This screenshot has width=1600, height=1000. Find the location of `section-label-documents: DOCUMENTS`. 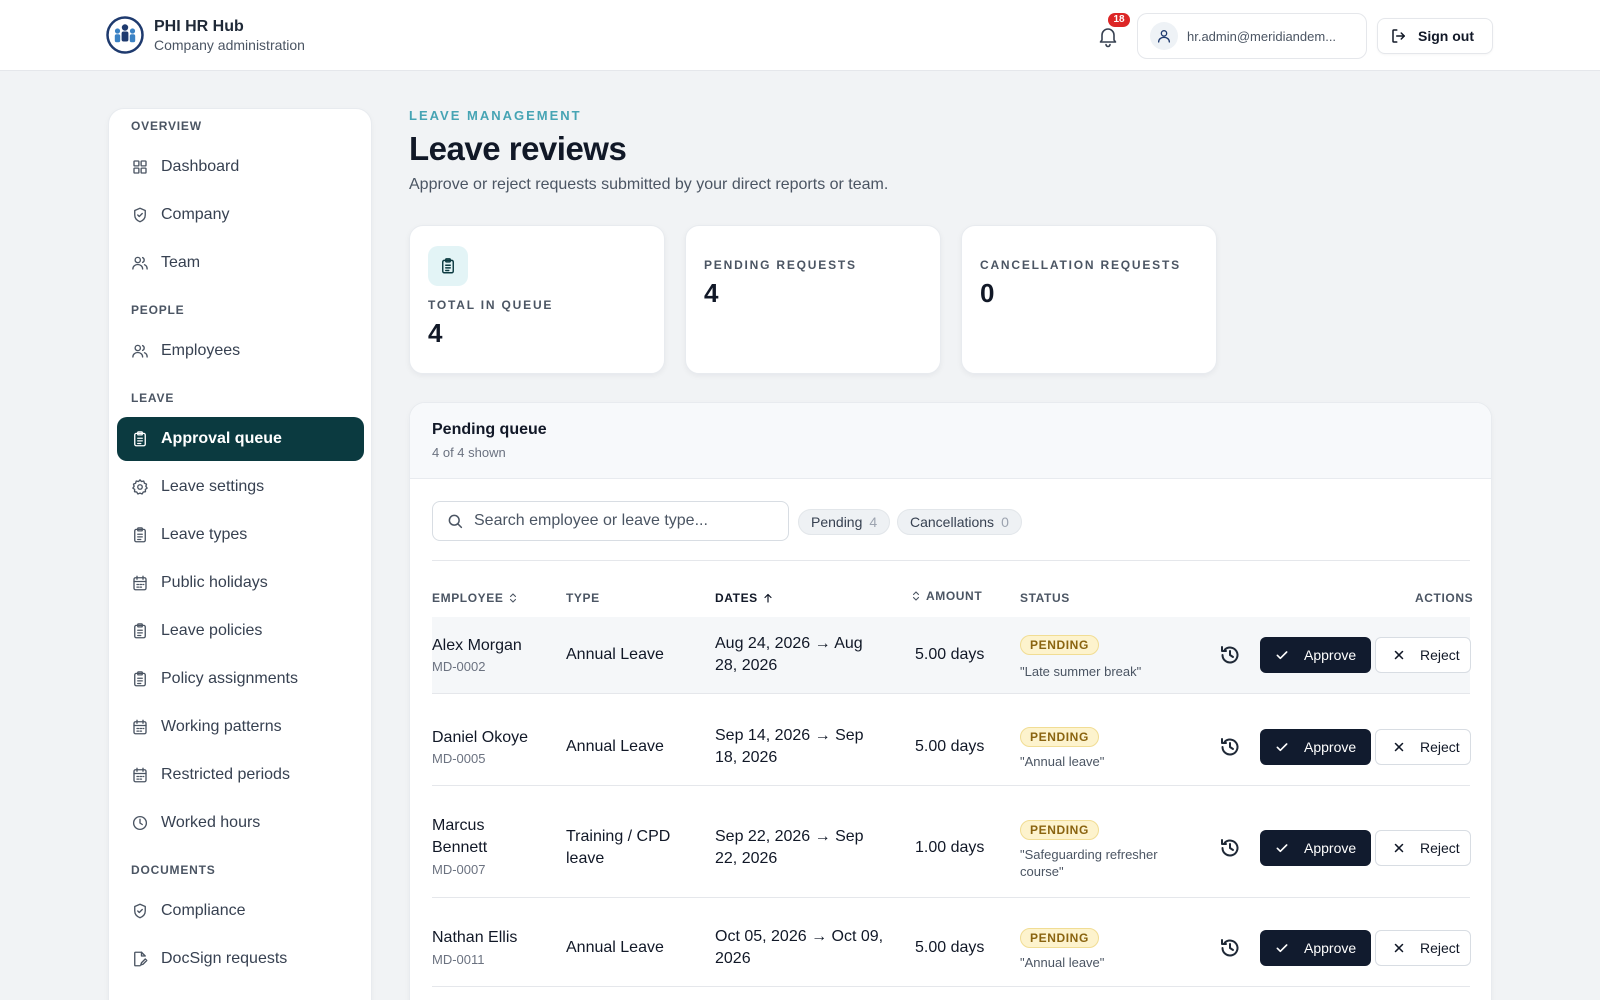

section-label-documents: DOCUMENTS is located at coordinates (173, 870).